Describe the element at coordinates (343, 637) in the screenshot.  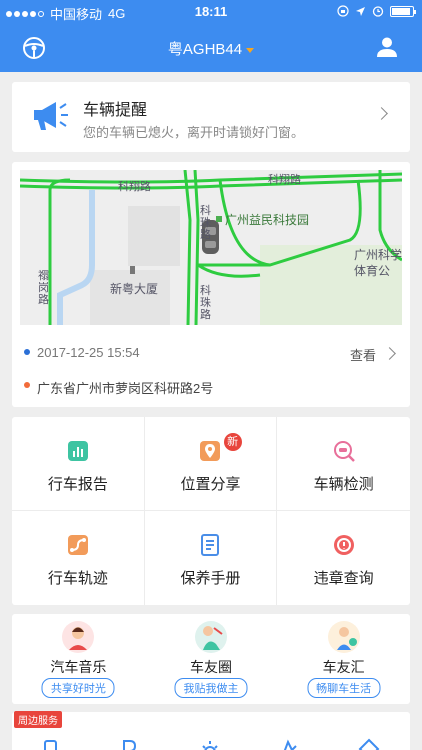
I see `car-club-avatar-icon` at that location.